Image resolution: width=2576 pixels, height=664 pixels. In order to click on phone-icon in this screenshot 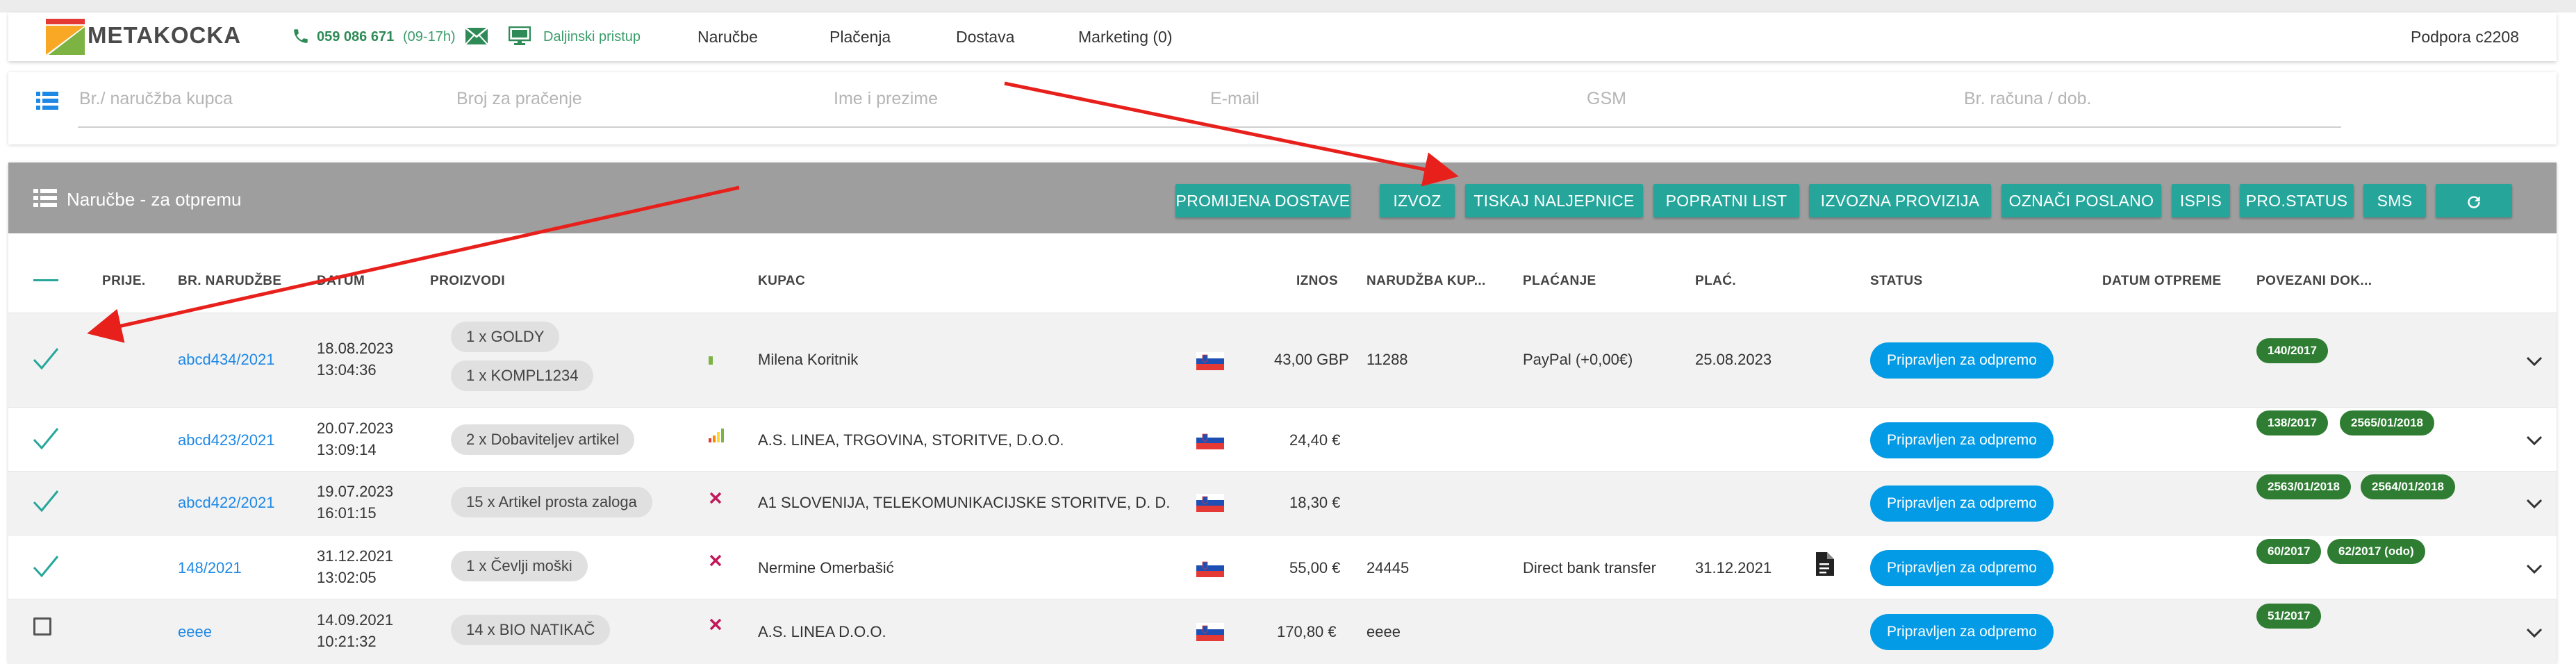, I will do `click(301, 36)`.